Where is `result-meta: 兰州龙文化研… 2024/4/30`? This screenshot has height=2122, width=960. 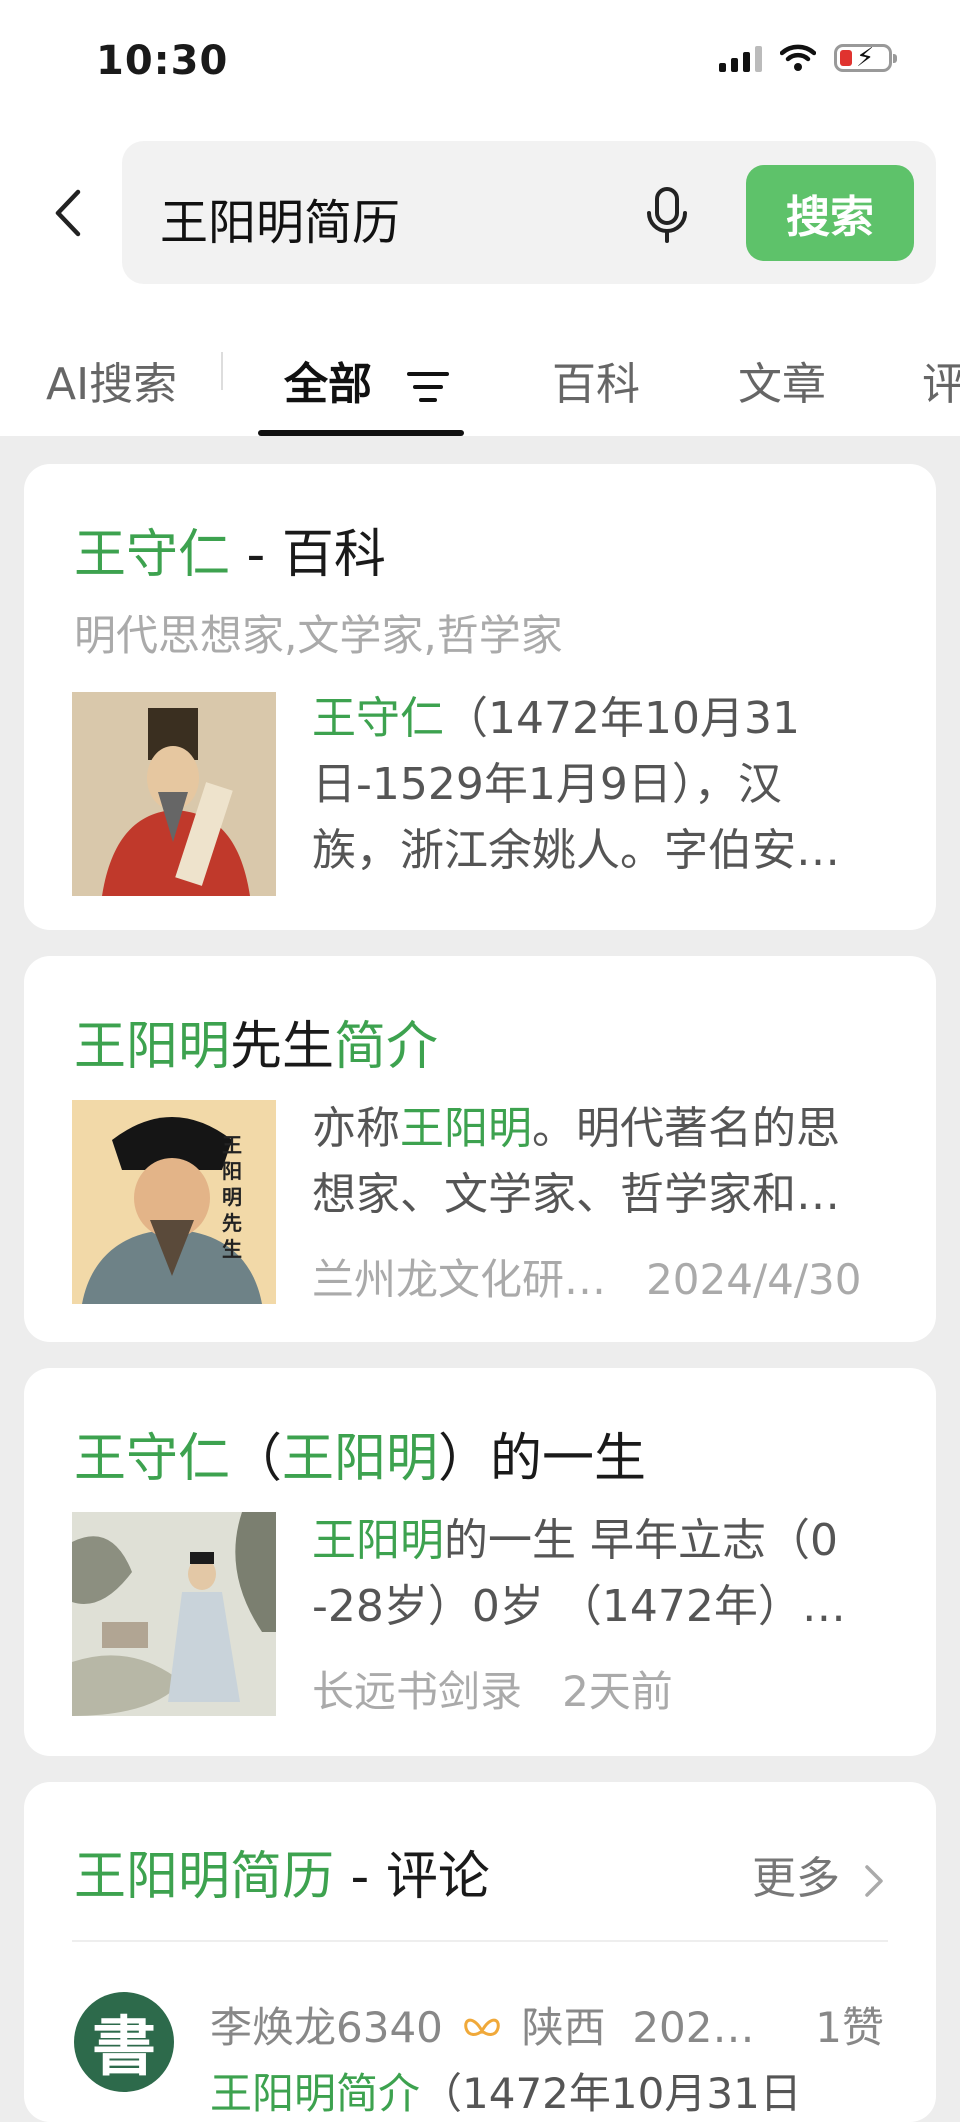 result-meta: 兰州龙文化研… 2024/4/30 is located at coordinates (586, 1276).